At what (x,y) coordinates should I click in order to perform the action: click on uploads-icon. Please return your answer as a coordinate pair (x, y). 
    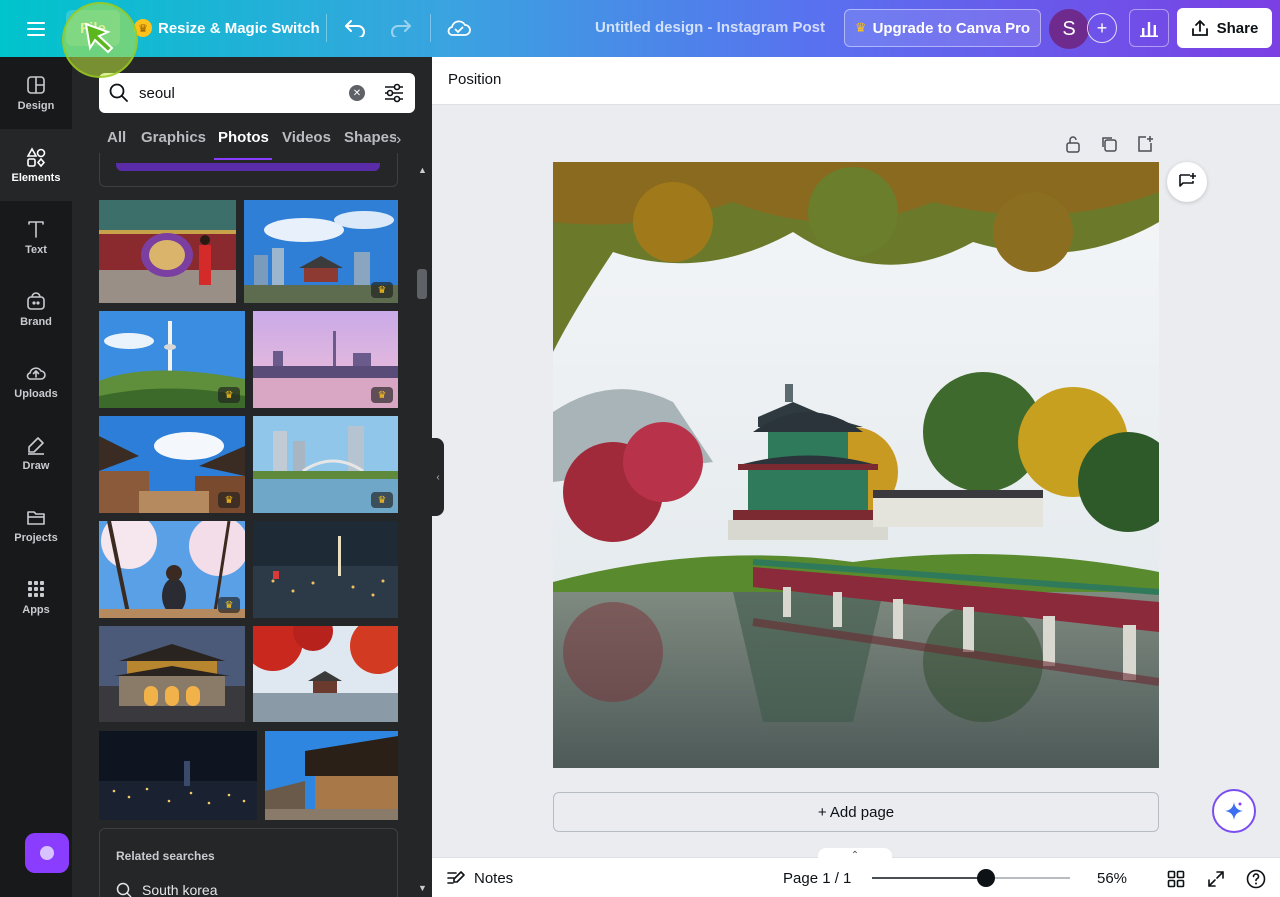
    Looking at the image, I should click on (36, 373).